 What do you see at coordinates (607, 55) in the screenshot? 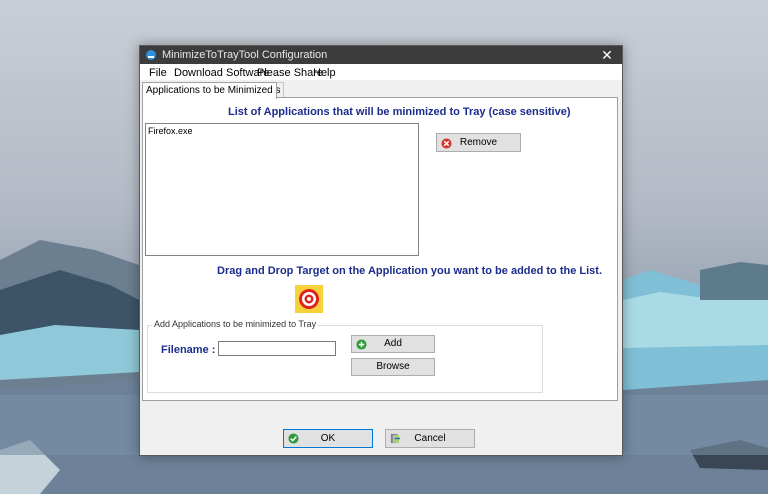
I see `close-button: ✕` at bounding box center [607, 55].